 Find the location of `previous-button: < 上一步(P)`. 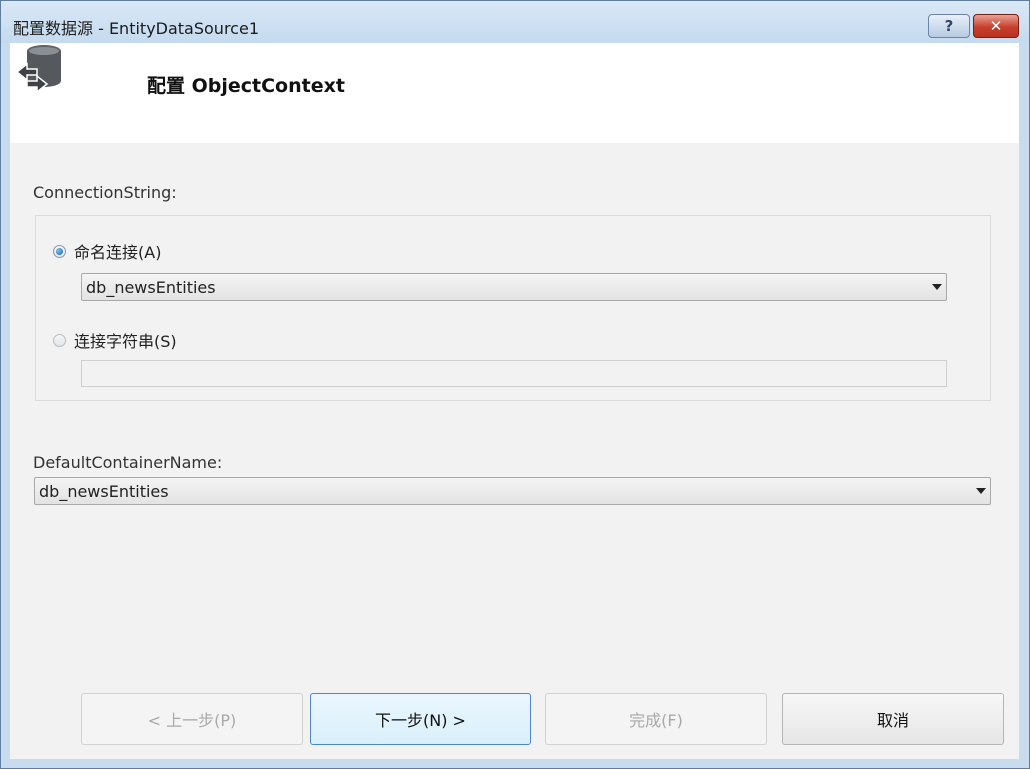

previous-button: < 上一步(P) is located at coordinates (192, 719).